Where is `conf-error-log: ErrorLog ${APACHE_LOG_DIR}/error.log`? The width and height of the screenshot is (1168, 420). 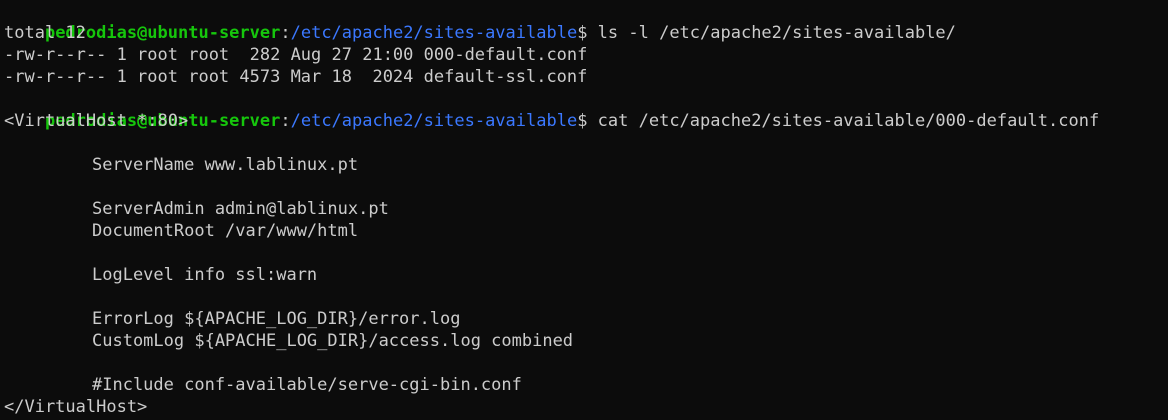 conf-error-log: ErrorLog ${APACHE_LOG_DIR}/error.log is located at coordinates (276, 319).